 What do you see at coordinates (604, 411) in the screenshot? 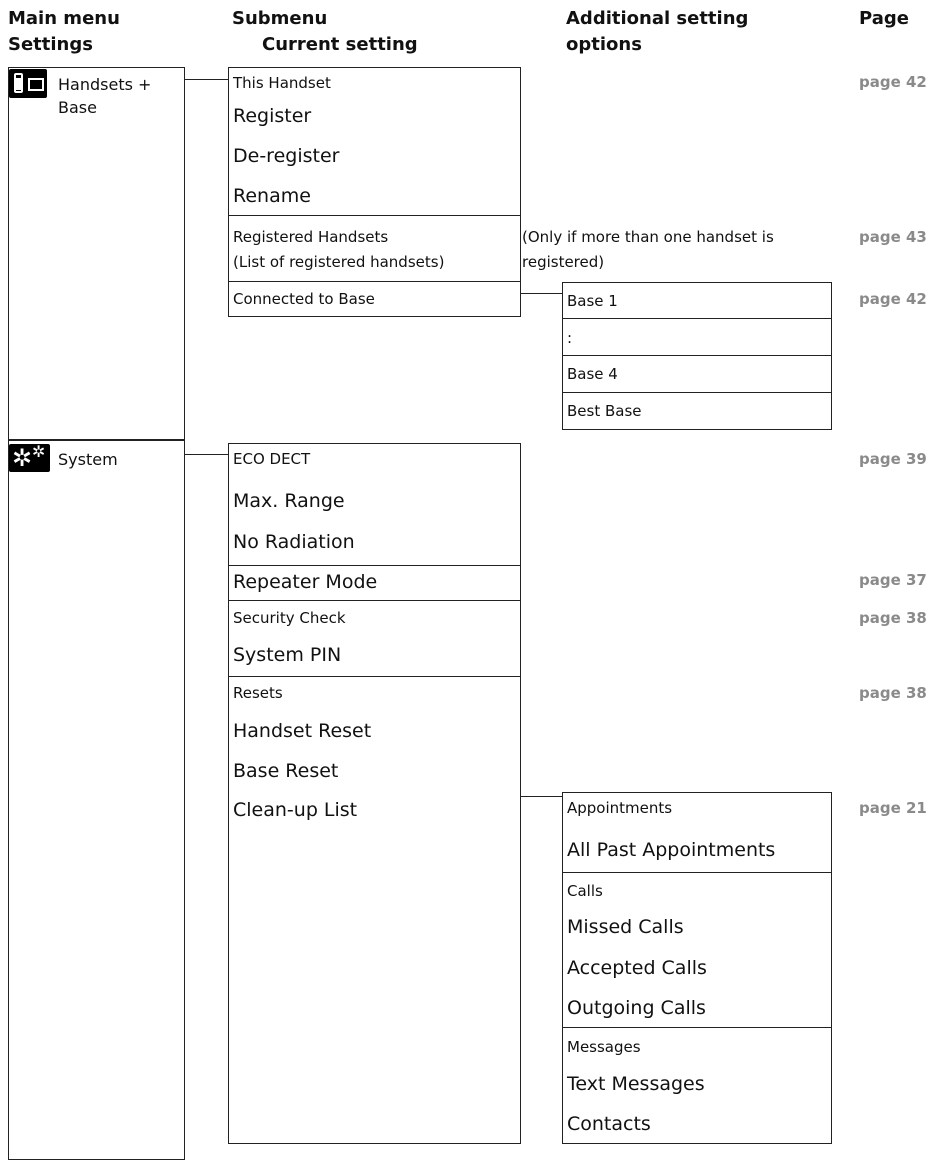
I see `base-option-best: Best Base` at bounding box center [604, 411].